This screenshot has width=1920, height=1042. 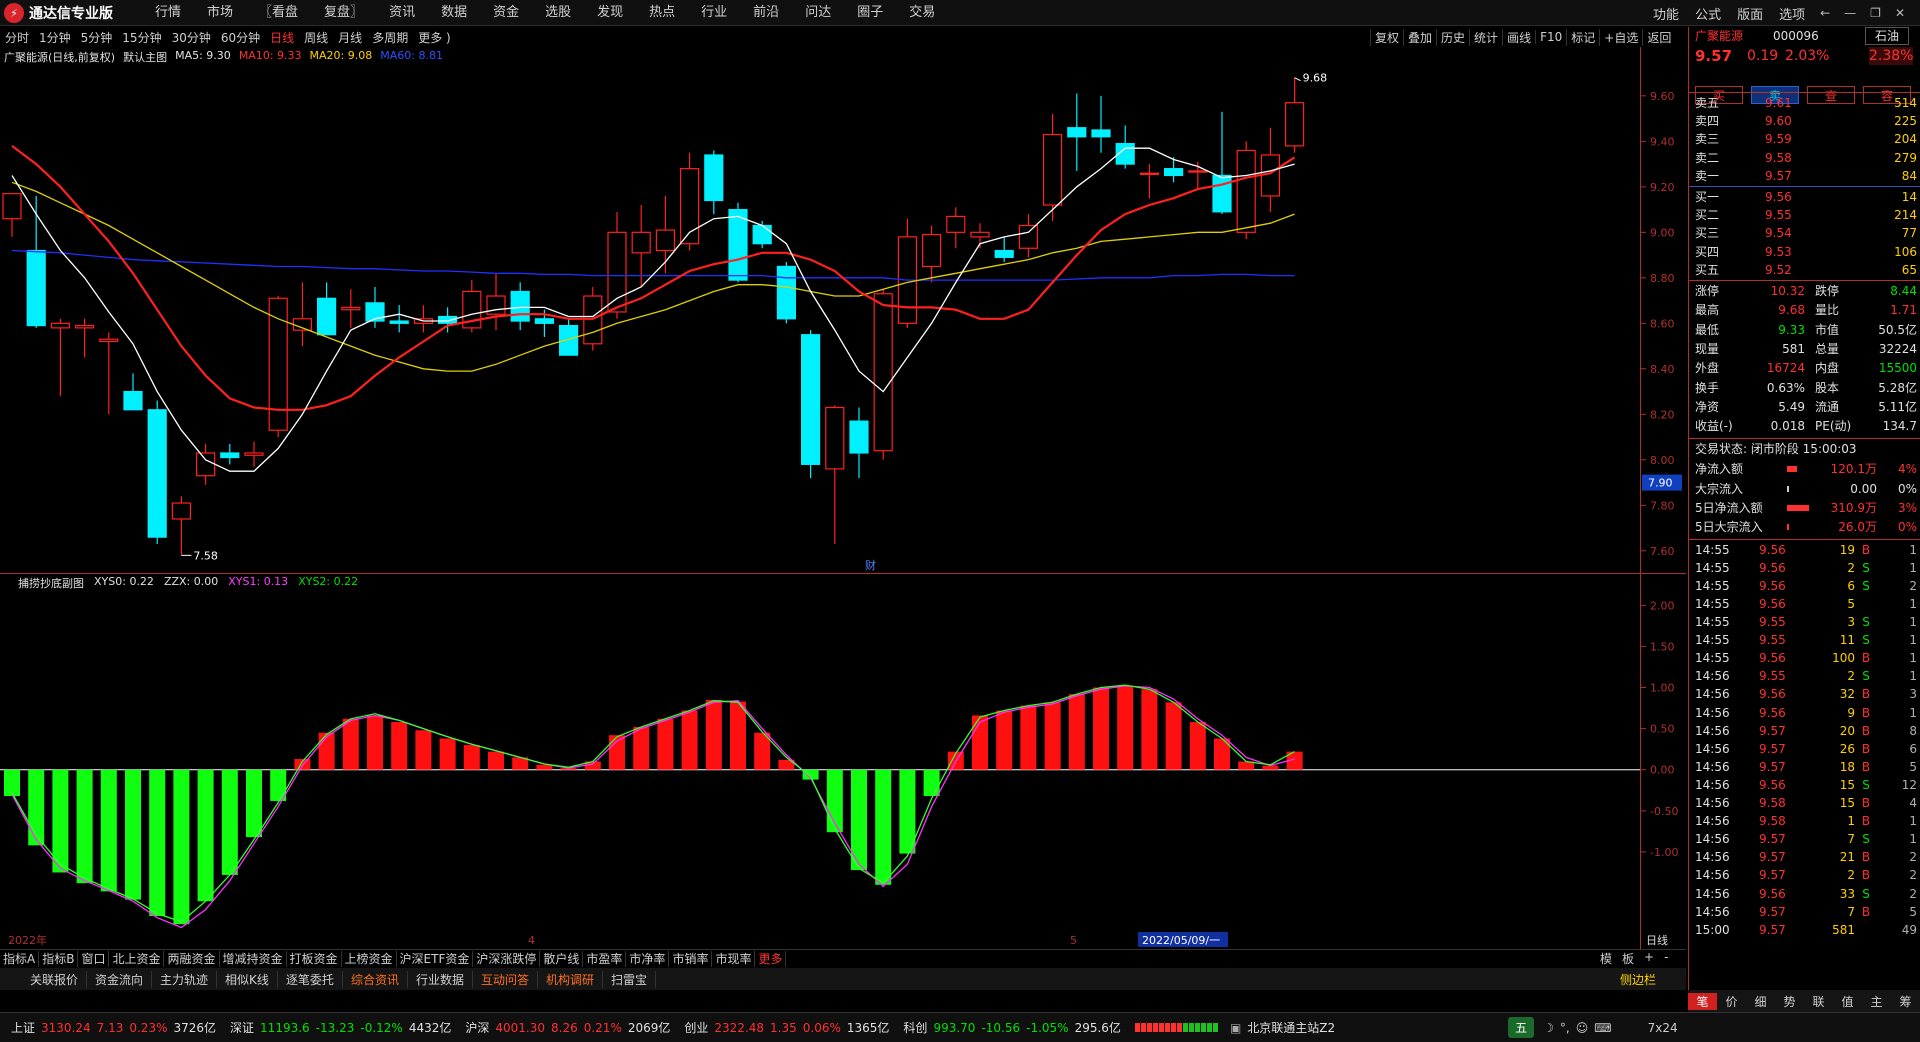 What do you see at coordinates (350, 37) in the screenshot?
I see `period-8: 月线` at bounding box center [350, 37].